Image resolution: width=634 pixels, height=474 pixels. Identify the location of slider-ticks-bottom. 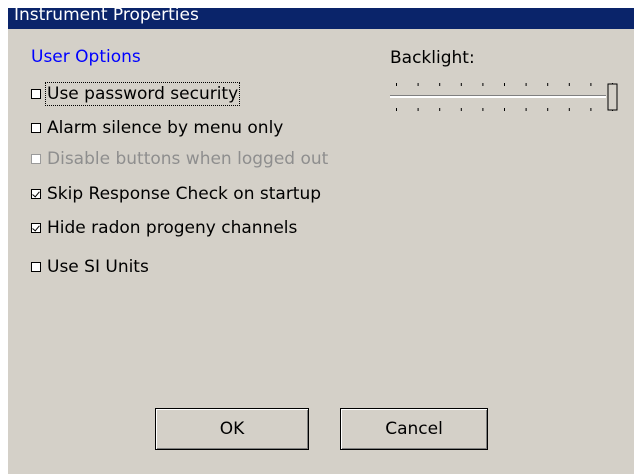
(504, 109).